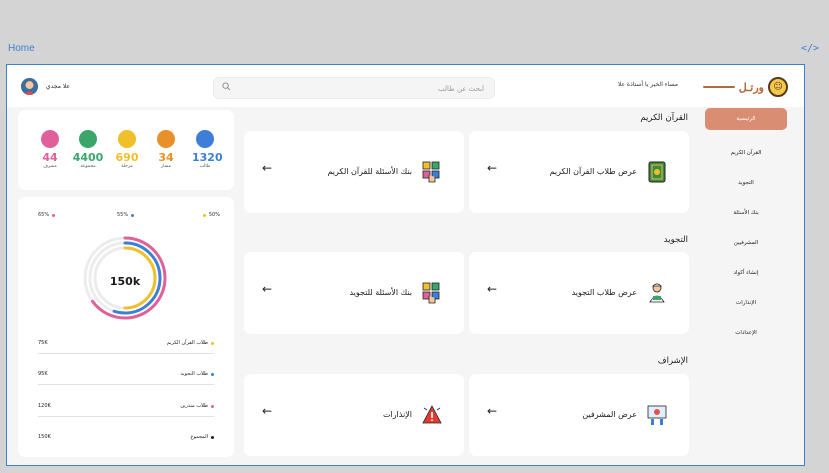 This screenshot has height=473, width=829. Describe the element at coordinates (44, 215) in the screenshot. I see `percent-value: 65%` at that location.